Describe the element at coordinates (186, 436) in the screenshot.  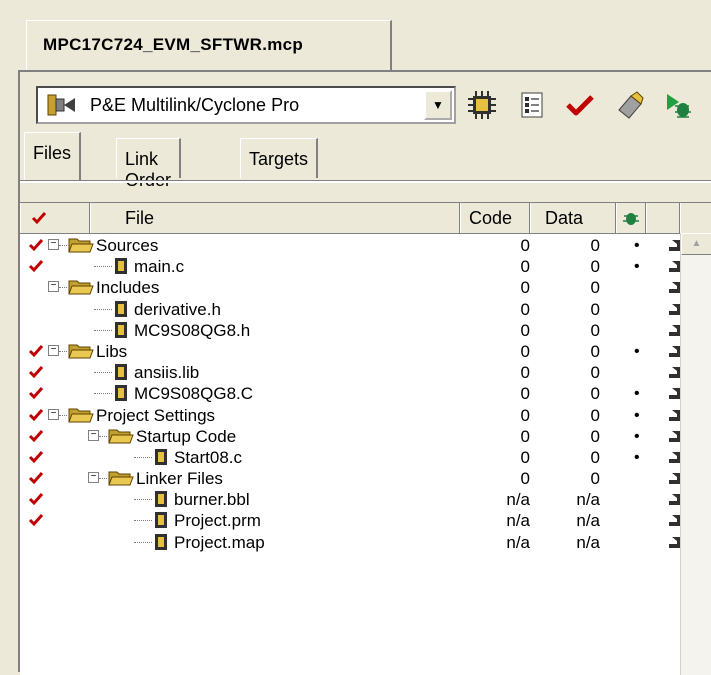
I see `file-name: Startup Code` at that location.